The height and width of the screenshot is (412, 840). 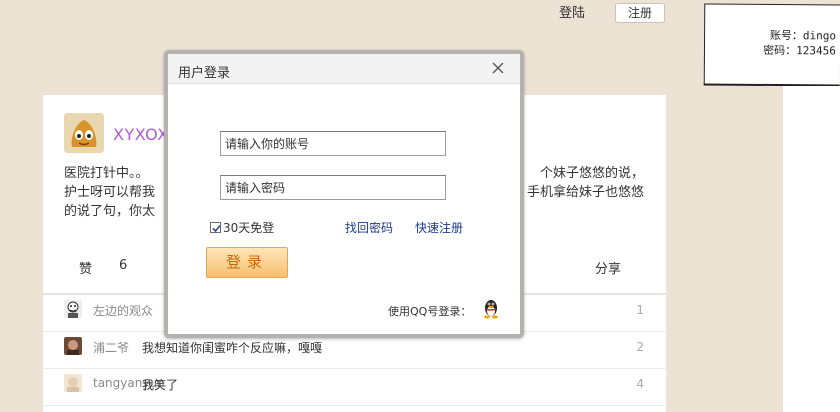 I want to click on forgot-password-link: 找回密码, so click(x=369, y=227).